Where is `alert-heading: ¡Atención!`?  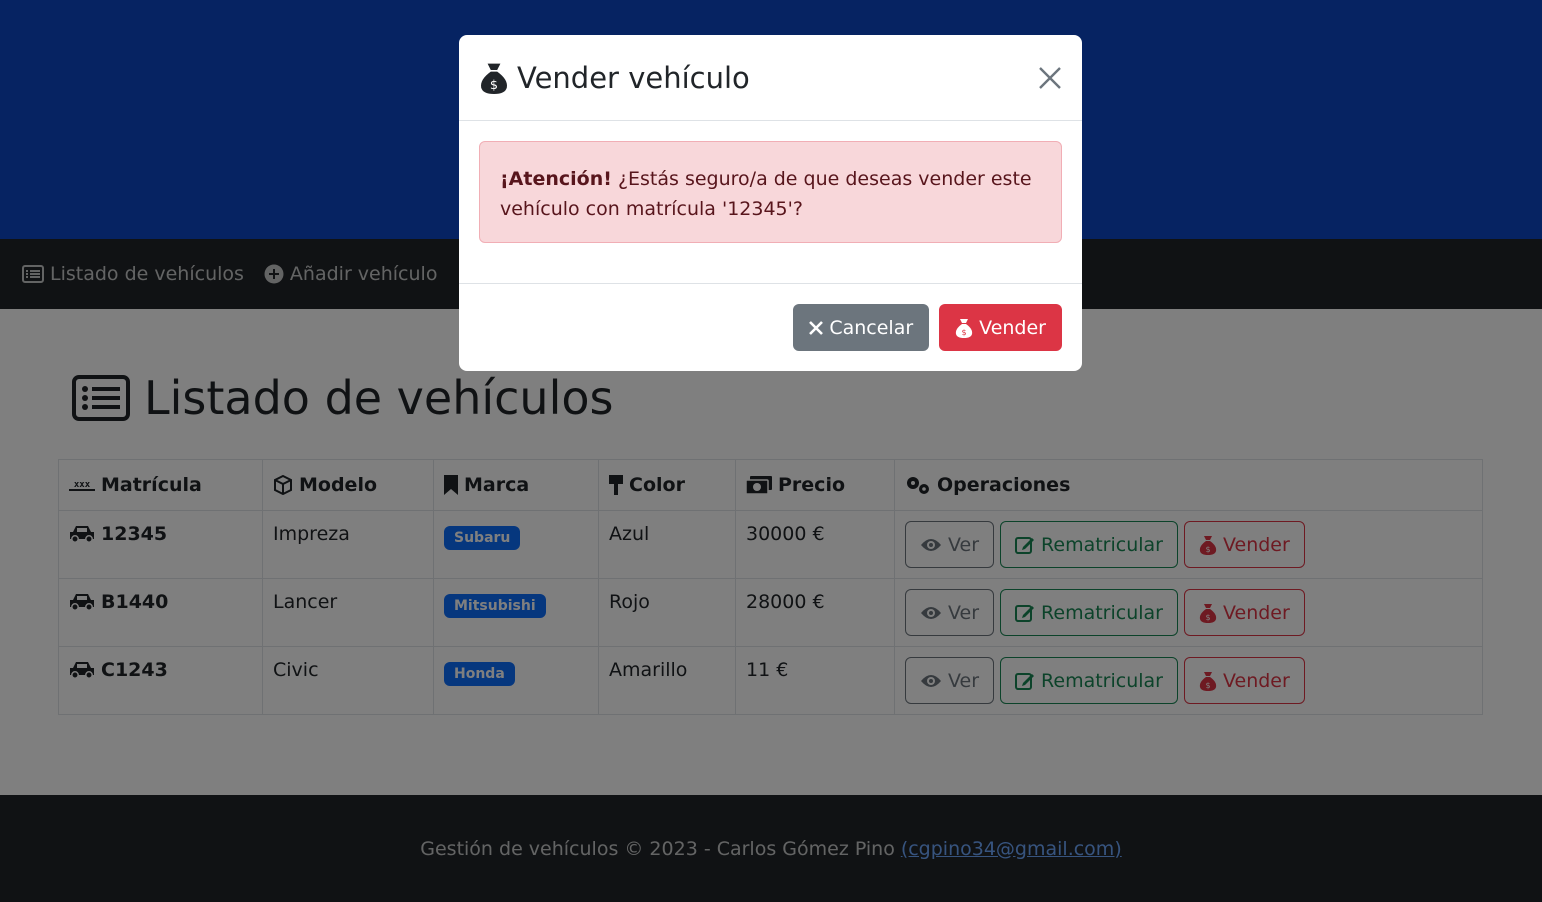
alert-heading: ¡Atención! is located at coordinates (556, 179).